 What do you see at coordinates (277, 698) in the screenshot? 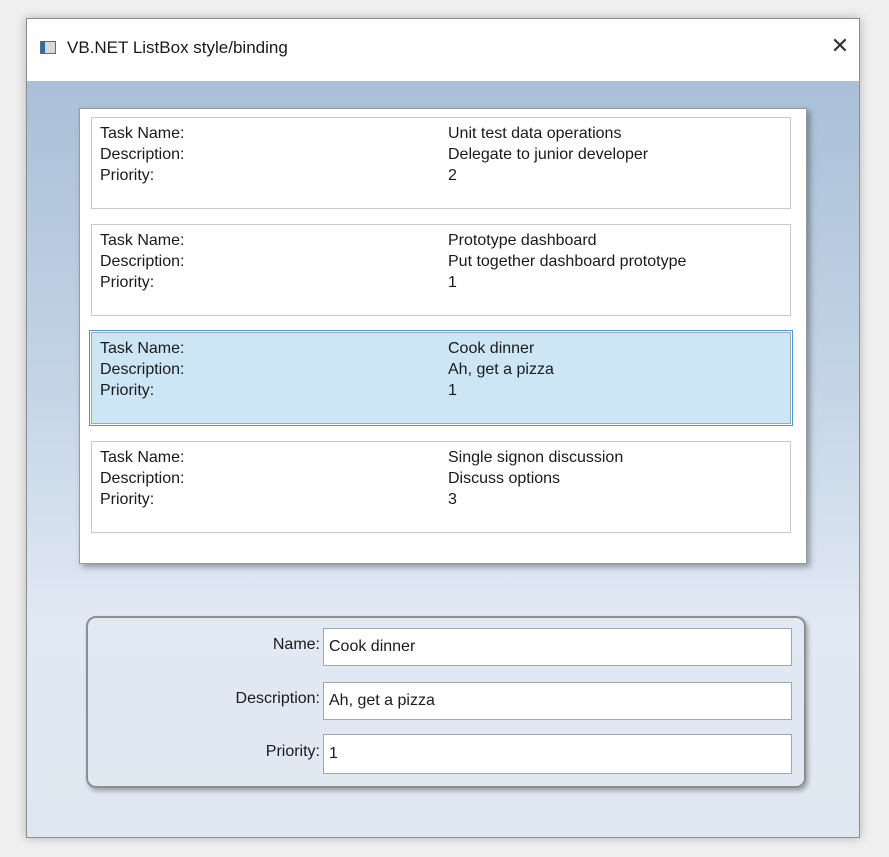
I see `description-field-label: Description:` at bounding box center [277, 698].